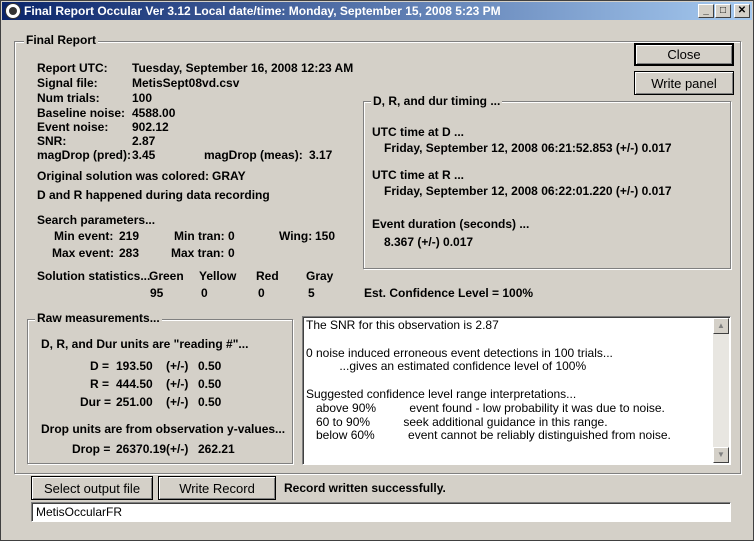 The image size is (754, 541). Describe the element at coordinates (217, 488) in the screenshot. I see `write-record-button: Write Record` at that location.